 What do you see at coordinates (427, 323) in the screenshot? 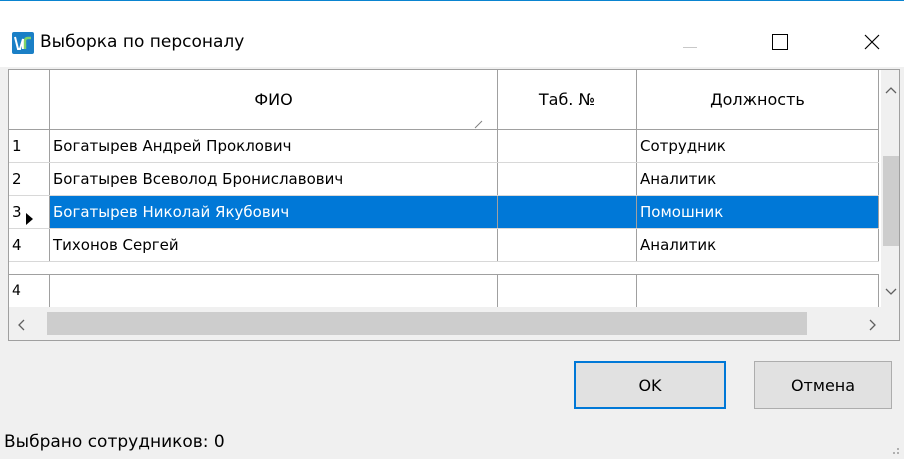
I see `horizontal-scroll-thumb` at bounding box center [427, 323].